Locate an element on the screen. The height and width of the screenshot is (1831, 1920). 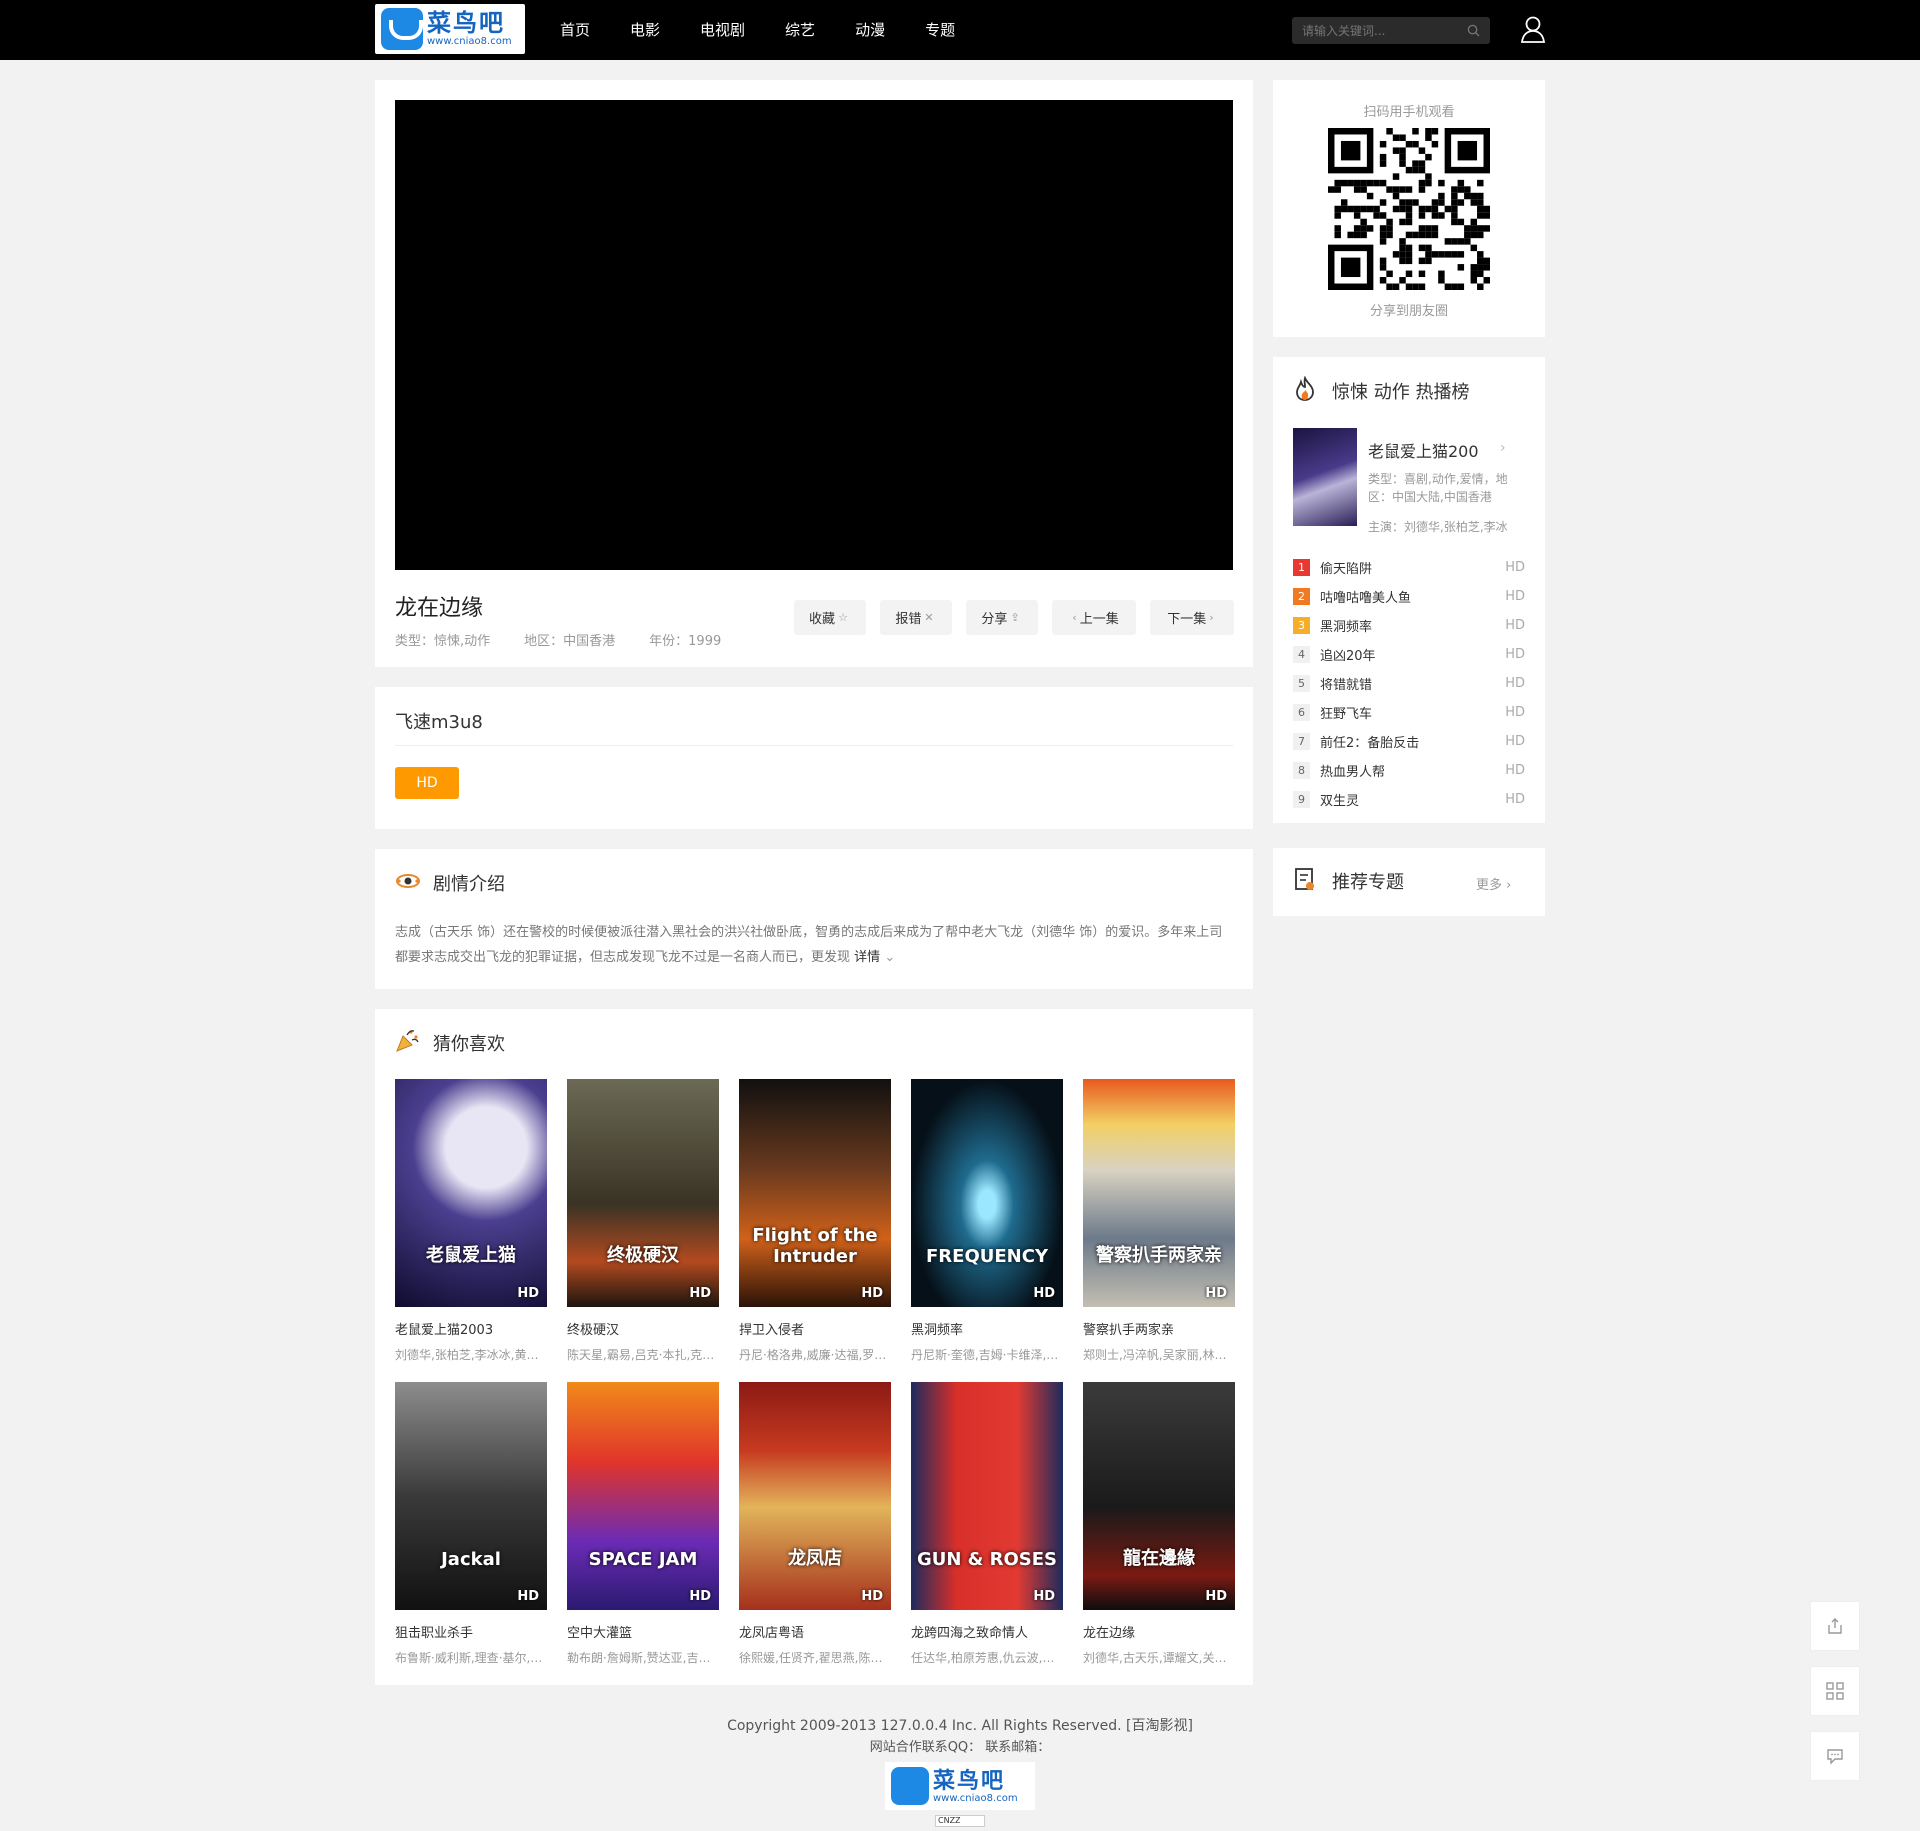
rank-name: 偷天陷阱 is located at coordinates (1412, 567).